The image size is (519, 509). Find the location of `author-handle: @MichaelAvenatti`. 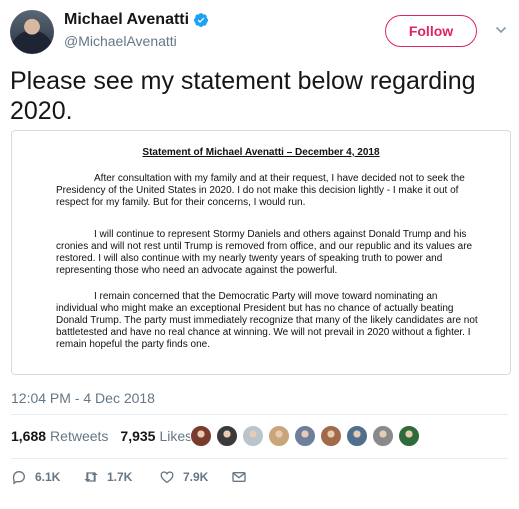

author-handle: @MichaelAvenatti is located at coordinates (120, 41).